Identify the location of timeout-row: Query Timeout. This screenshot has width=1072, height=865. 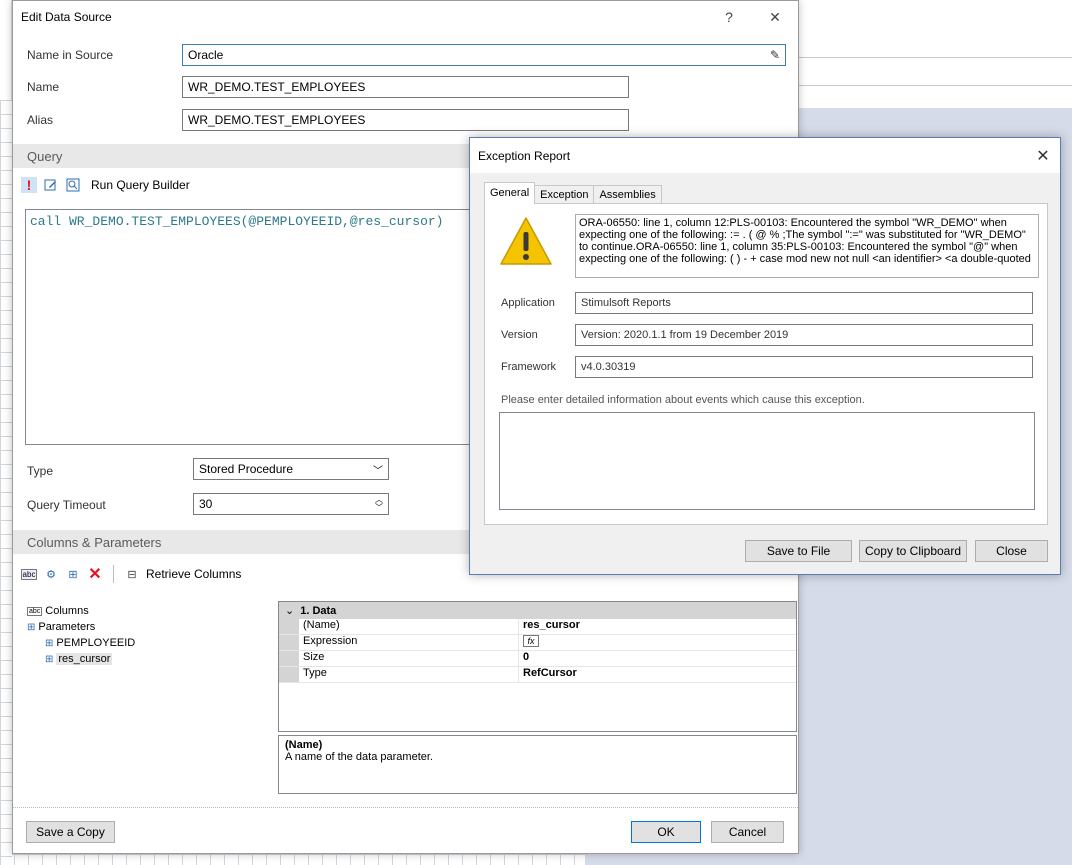
(104, 505).